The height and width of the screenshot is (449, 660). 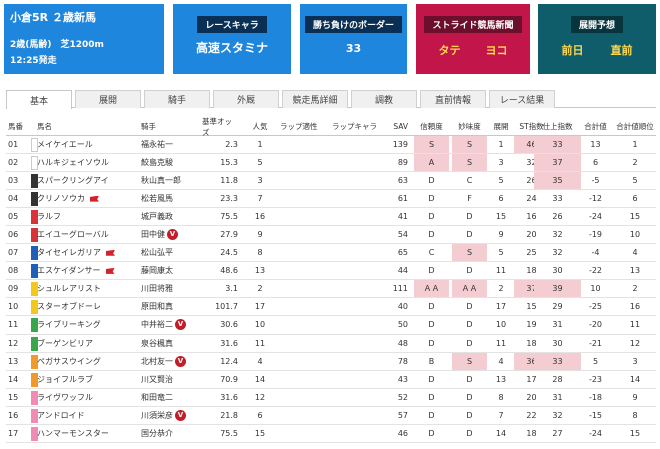 What do you see at coordinates (168, 361) in the screenshot?
I see `cell-jockey: 北村友一 V` at bounding box center [168, 361].